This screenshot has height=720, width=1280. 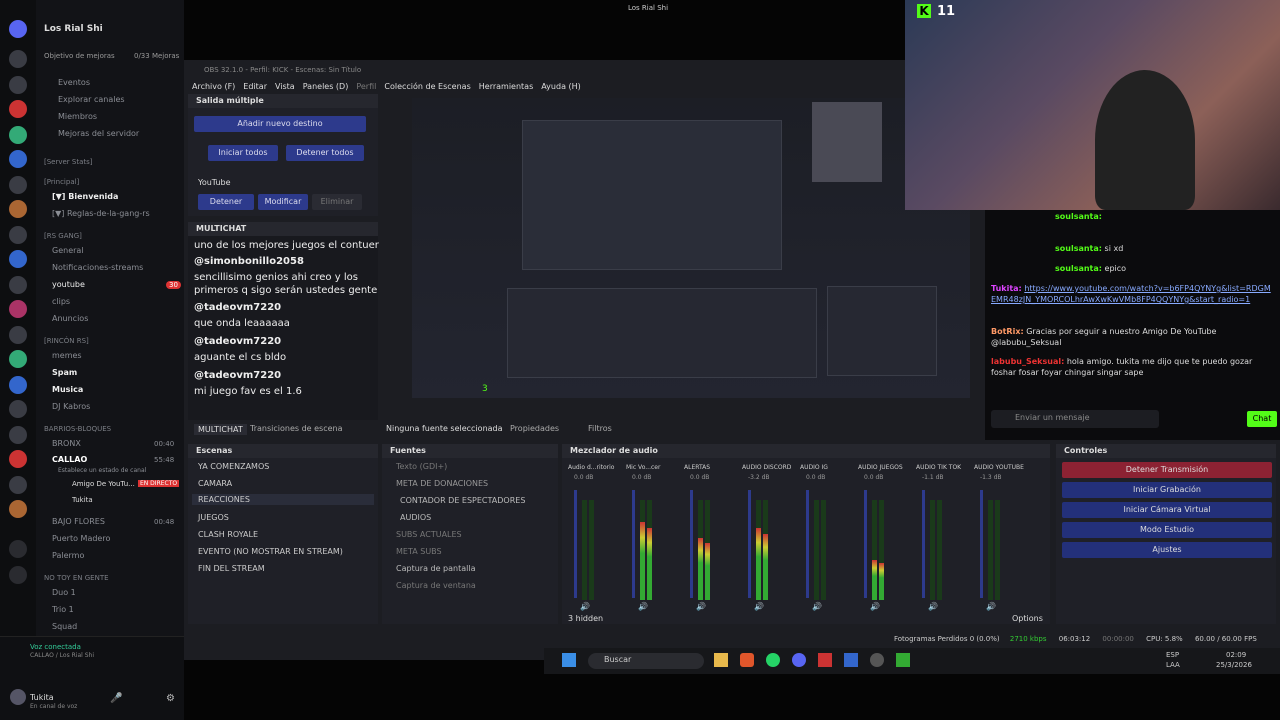 I want to click on brave-icon, so click(x=747, y=660).